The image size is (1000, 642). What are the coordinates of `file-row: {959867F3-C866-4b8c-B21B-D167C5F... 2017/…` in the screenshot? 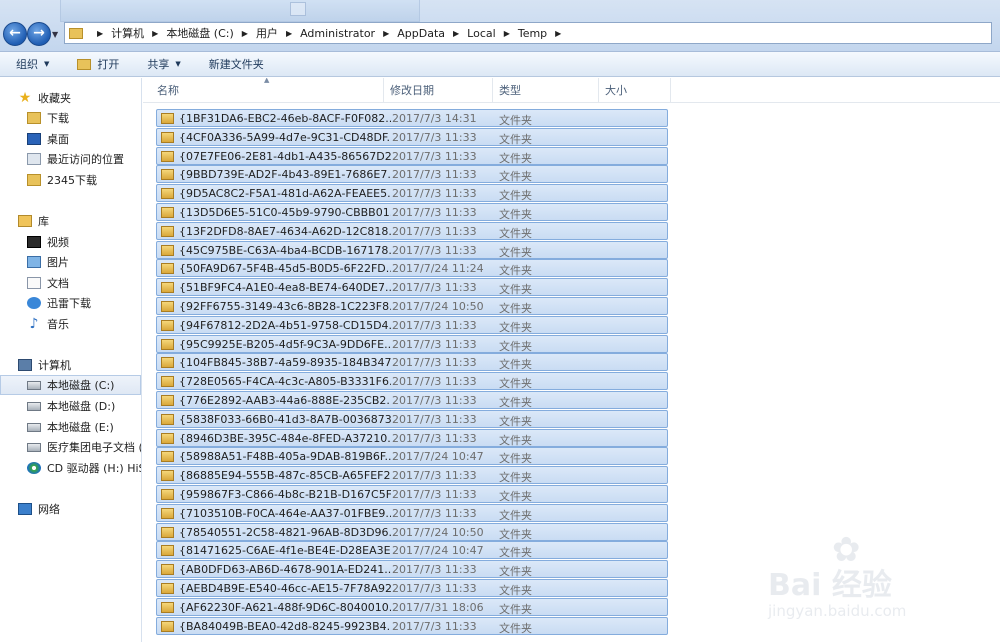 It's located at (412, 494).